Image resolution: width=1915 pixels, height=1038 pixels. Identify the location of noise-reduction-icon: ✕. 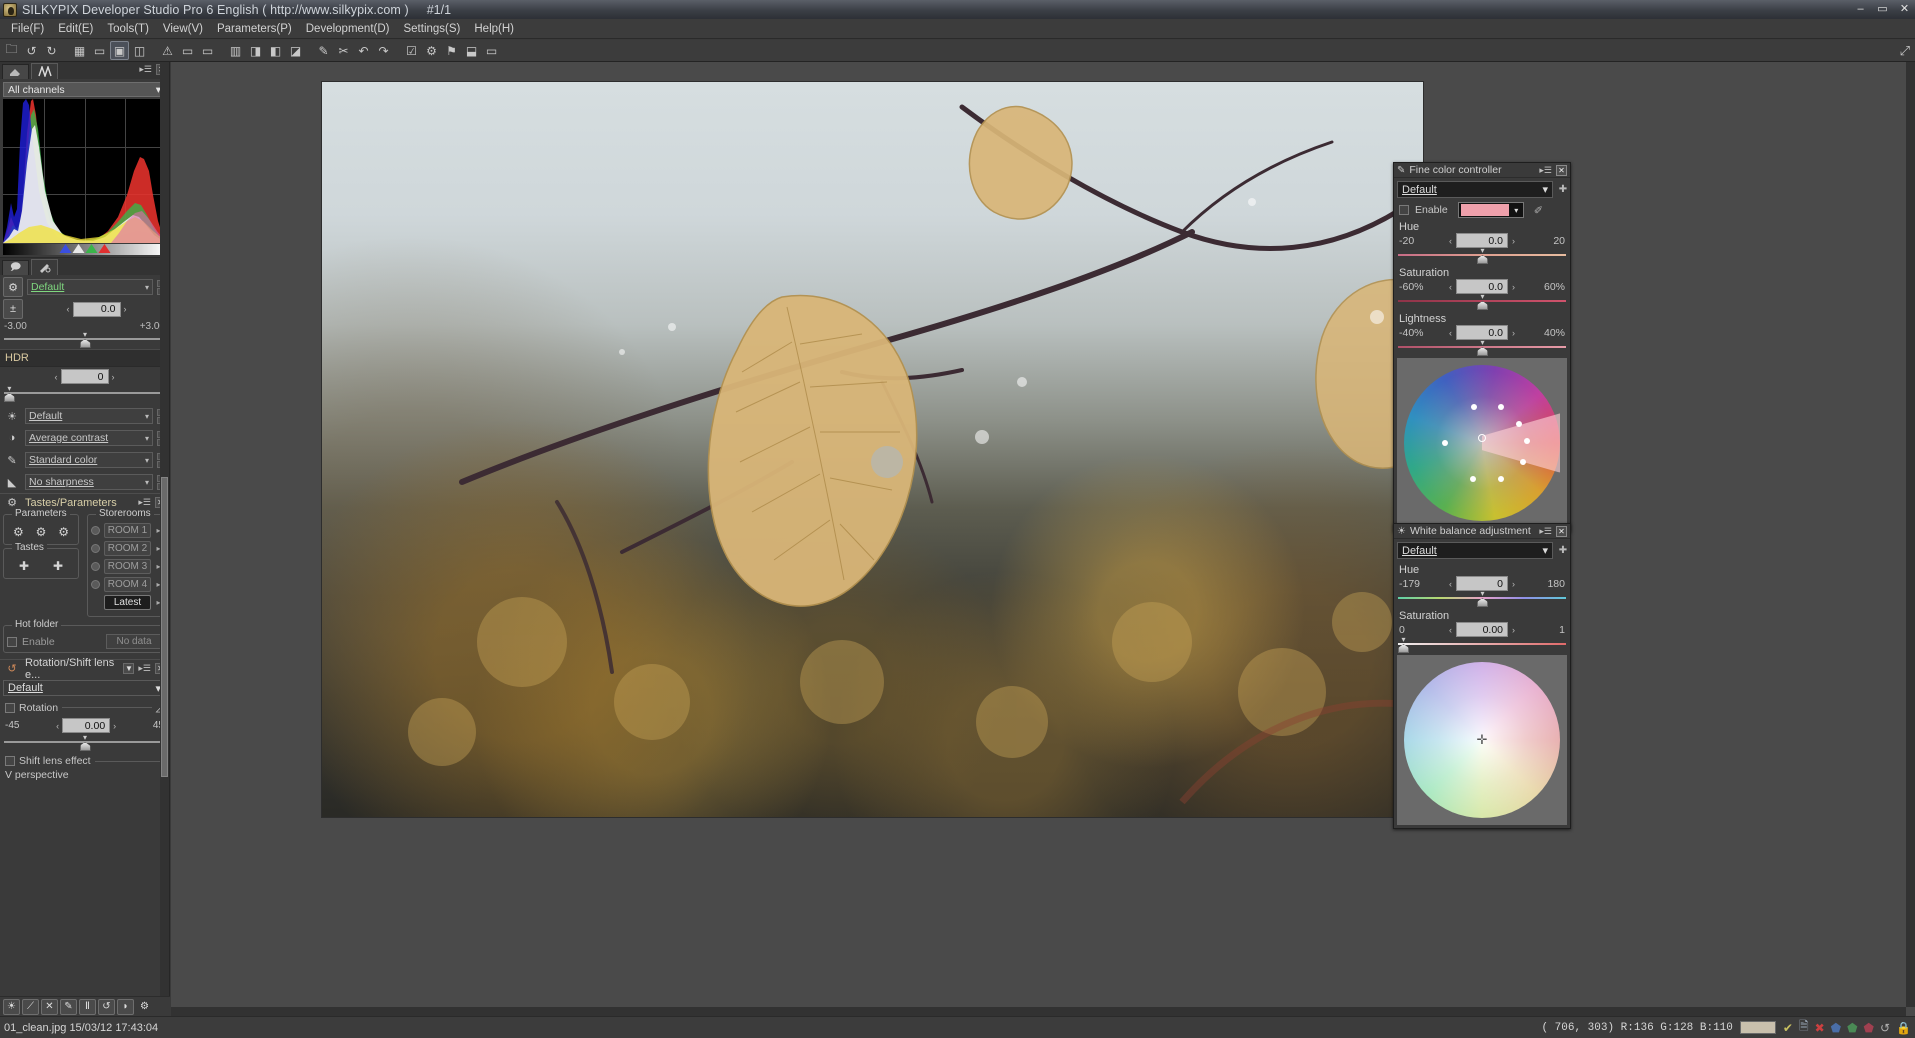
(49, 1006).